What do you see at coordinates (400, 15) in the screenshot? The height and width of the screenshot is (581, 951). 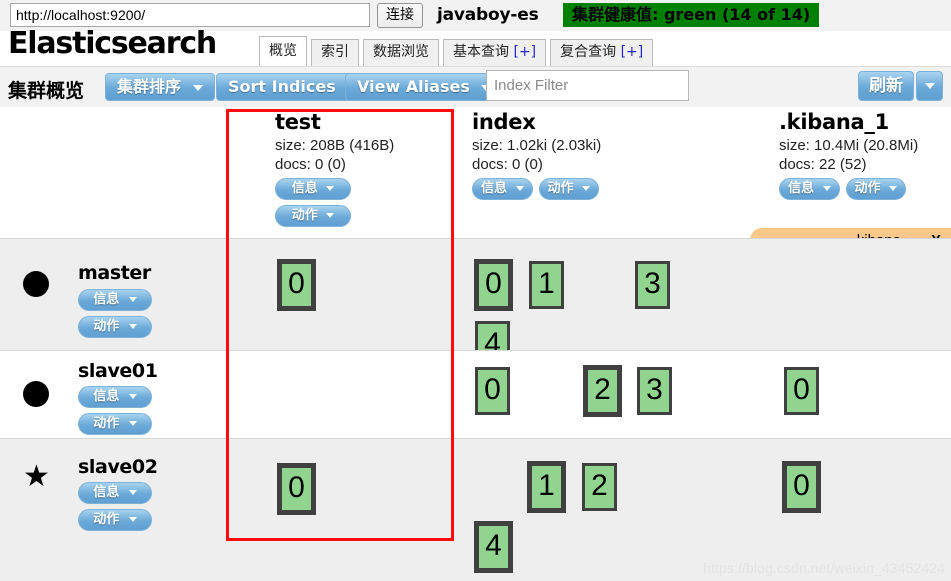 I see `connect-button: 连接` at bounding box center [400, 15].